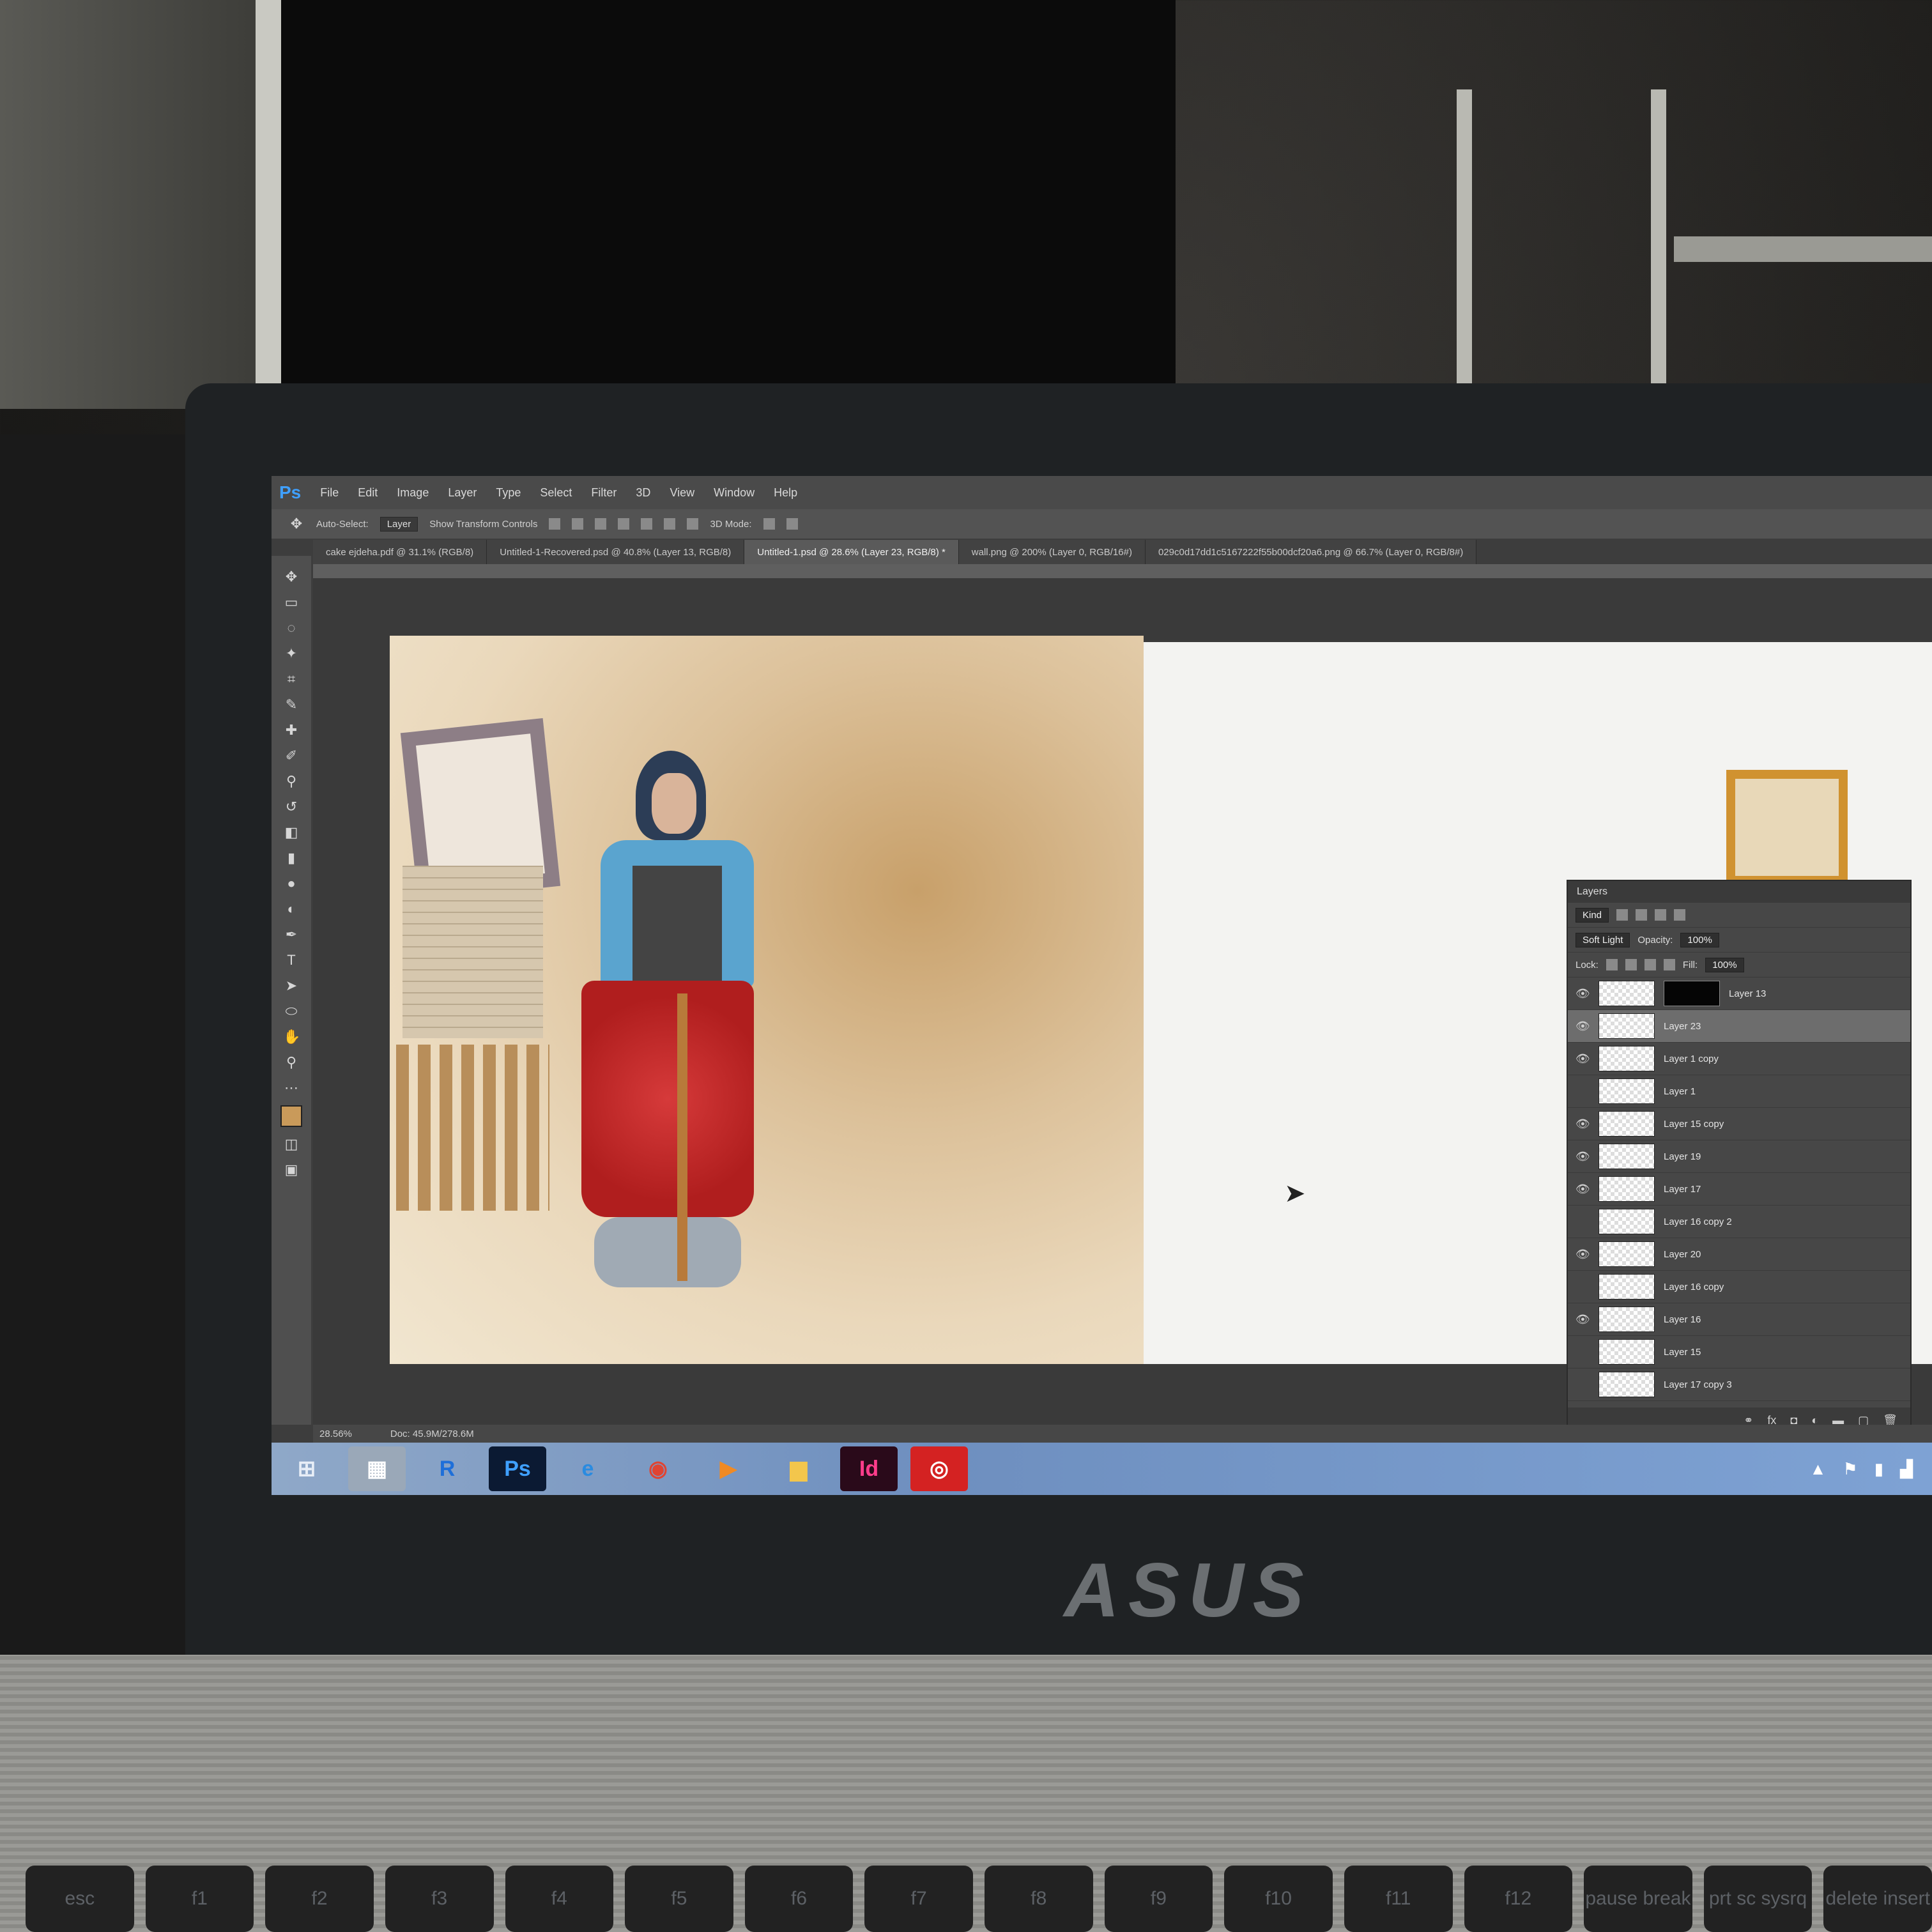 The width and height of the screenshot is (1932, 1932). I want to click on layer-name: Layer 17 copy 3, so click(1698, 1384).